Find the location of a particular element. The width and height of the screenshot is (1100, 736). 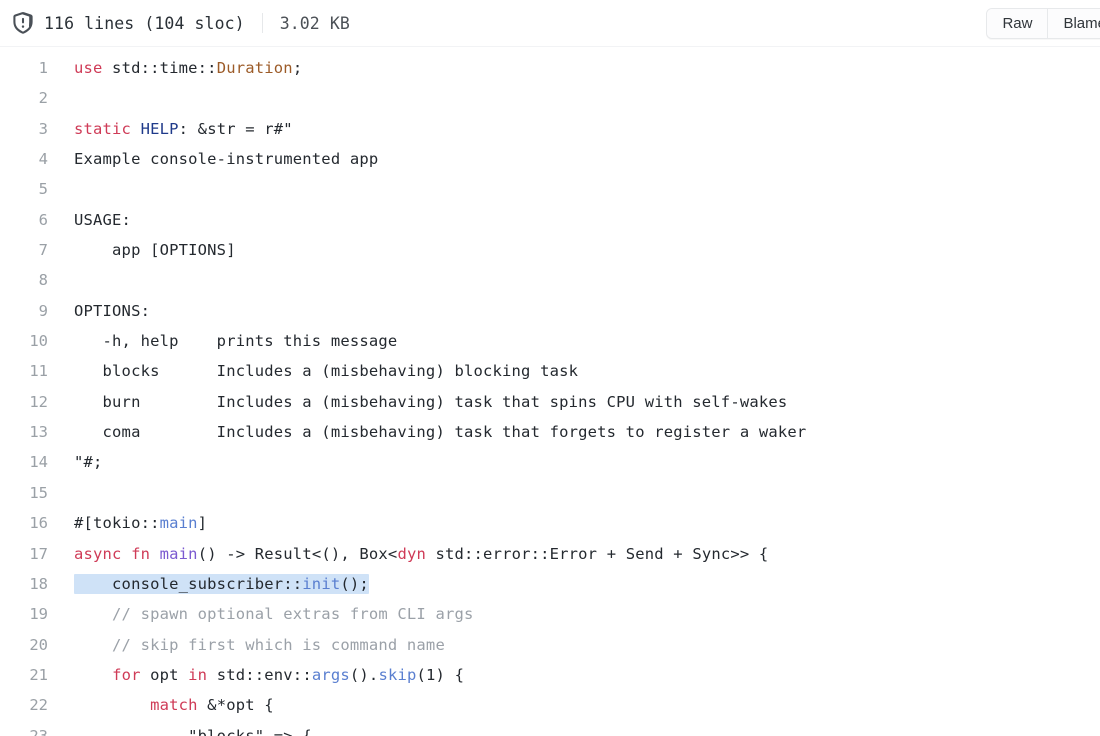

code-token: std::env:: is located at coordinates (259, 674).